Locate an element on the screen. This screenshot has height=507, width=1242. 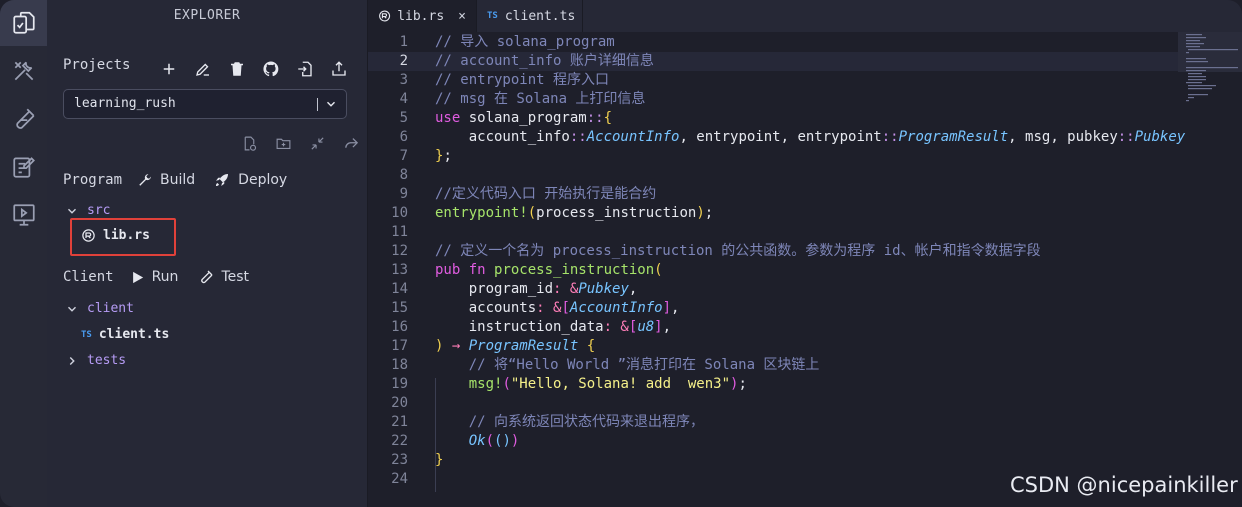
export-icon is located at coordinates (339, 69).